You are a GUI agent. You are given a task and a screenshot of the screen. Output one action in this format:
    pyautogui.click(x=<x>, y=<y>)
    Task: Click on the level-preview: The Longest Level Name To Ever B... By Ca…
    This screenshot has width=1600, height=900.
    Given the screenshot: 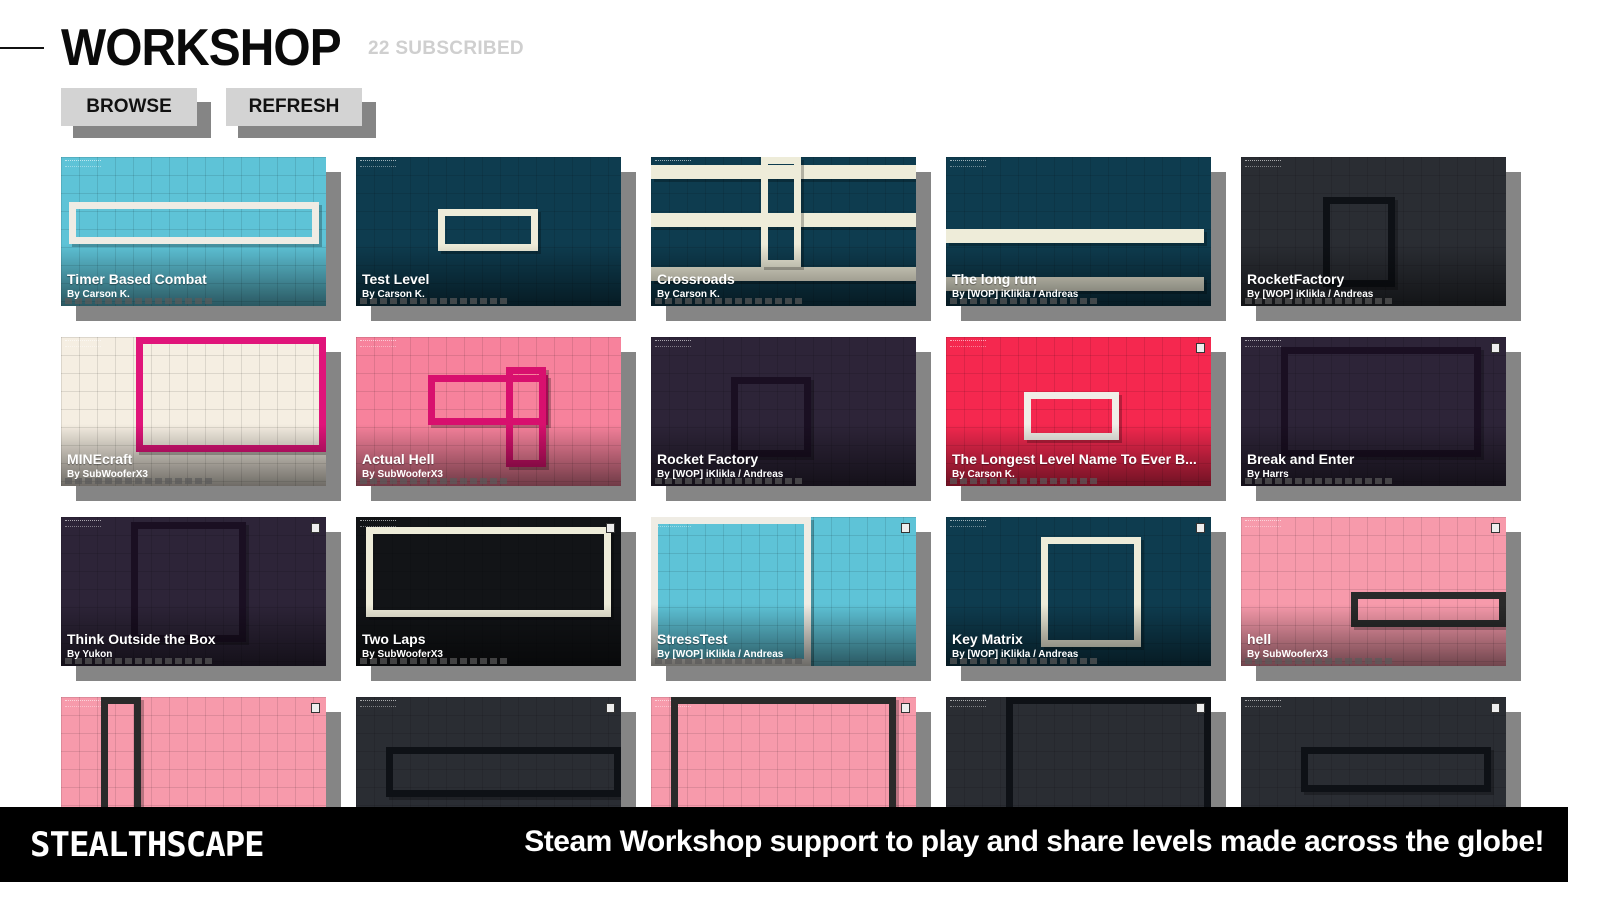 What is the action you would take?
    pyautogui.click(x=1078, y=411)
    